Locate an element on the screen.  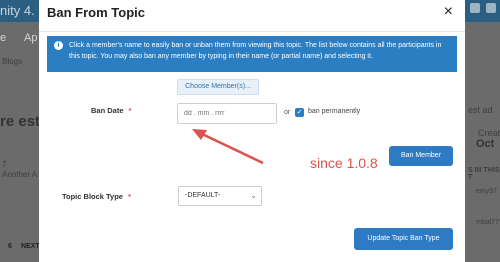
or-label: or is located at coordinates (287, 112).